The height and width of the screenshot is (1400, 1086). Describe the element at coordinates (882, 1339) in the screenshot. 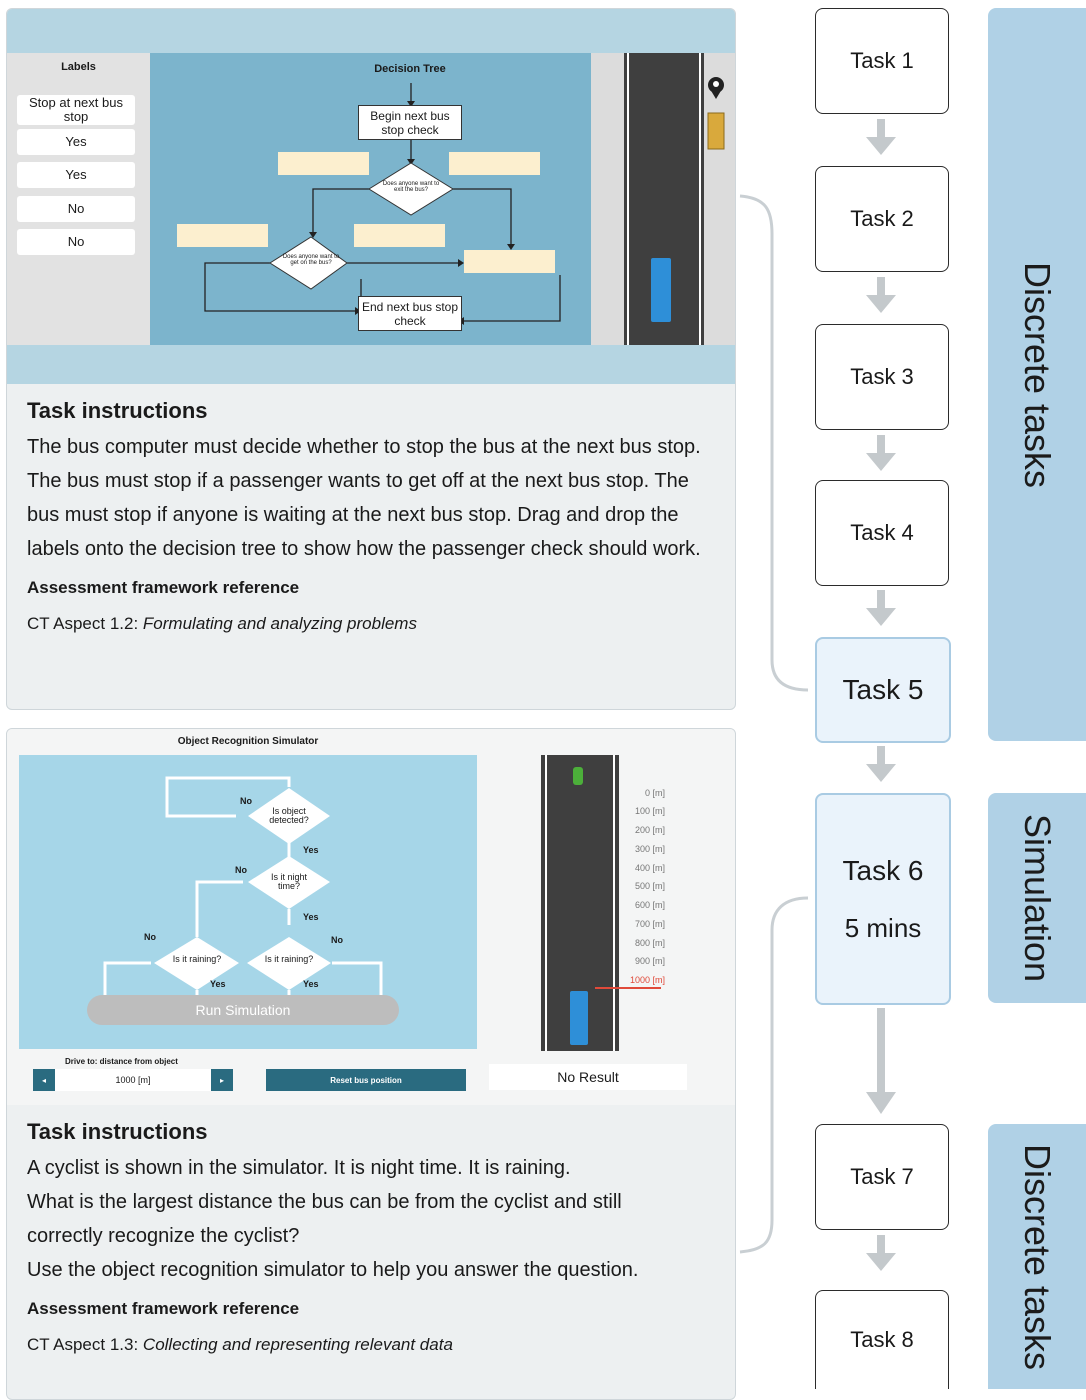

I see `task-8-box: Task 8` at that location.